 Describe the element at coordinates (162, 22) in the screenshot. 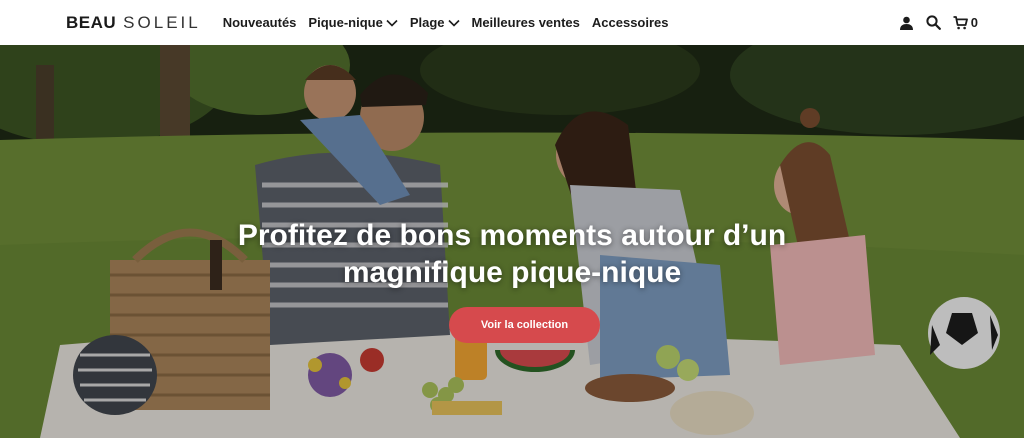

I see `brand-name-light: SOLEIL` at that location.